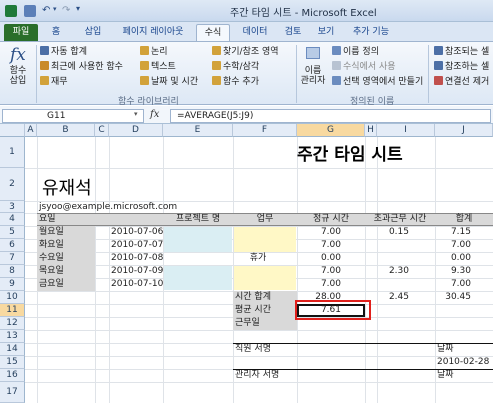 This screenshot has width=493, height=403. I want to click on remove-arrows-button: 연결선 제거, so click(461, 82).